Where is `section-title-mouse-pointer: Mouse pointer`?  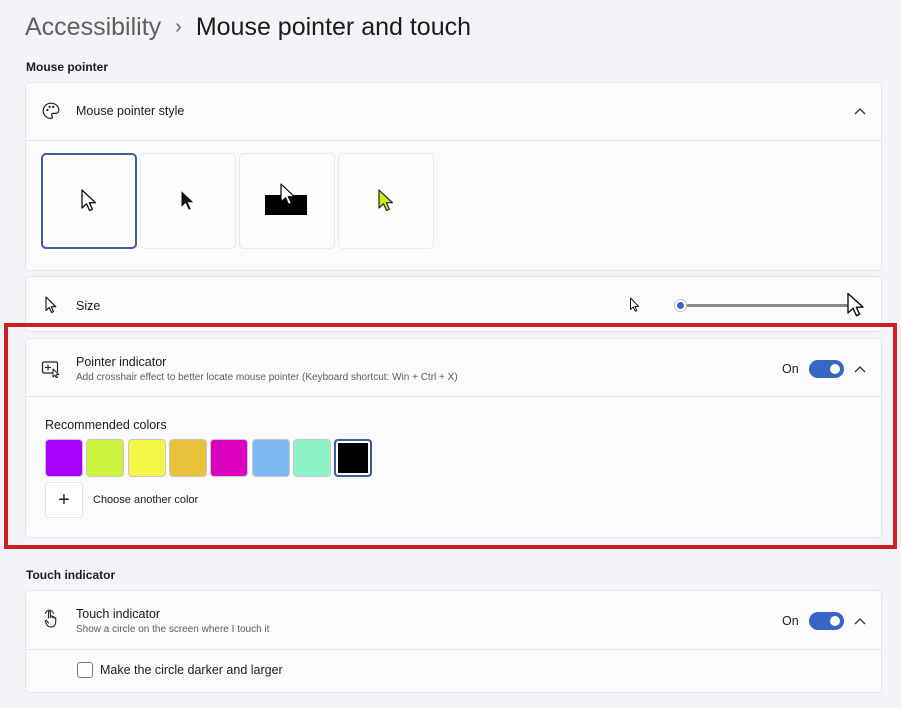
section-title-mouse-pointer: Mouse pointer is located at coordinates (67, 67).